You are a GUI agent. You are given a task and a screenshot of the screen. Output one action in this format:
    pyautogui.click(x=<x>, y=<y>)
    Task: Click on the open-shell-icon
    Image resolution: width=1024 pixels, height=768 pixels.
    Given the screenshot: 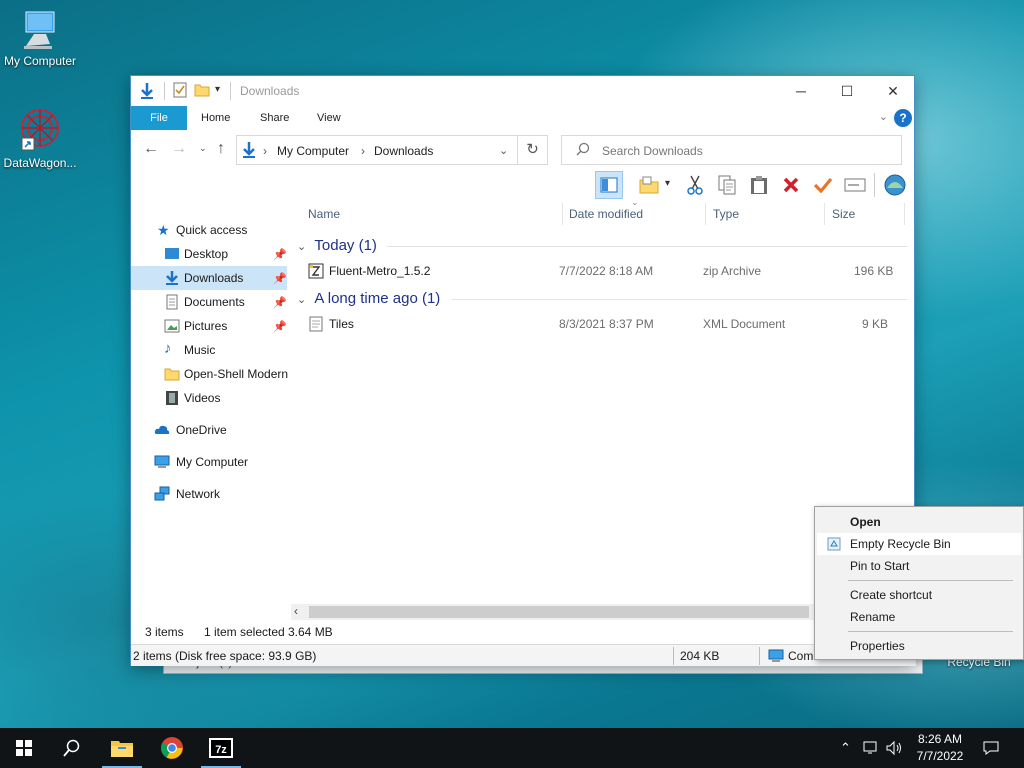 What is the action you would take?
    pyautogui.click(x=895, y=185)
    